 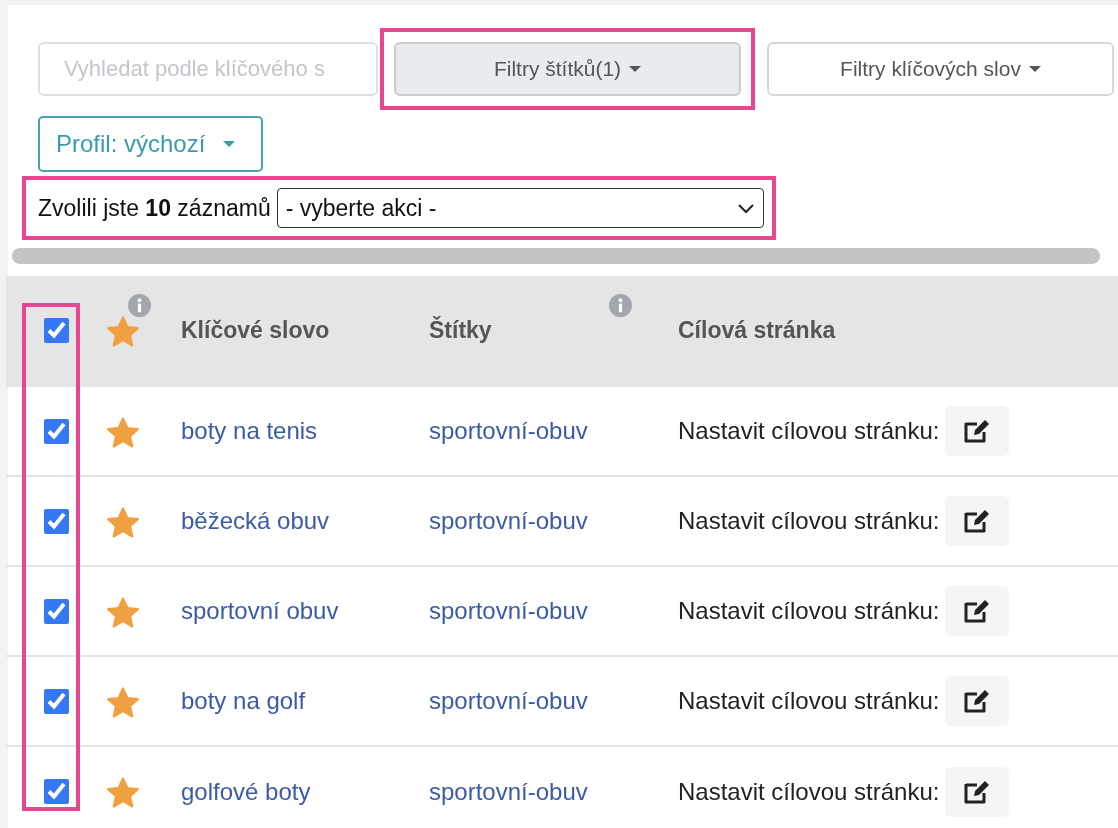 I want to click on column-header: Štítky, so click(x=460, y=330).